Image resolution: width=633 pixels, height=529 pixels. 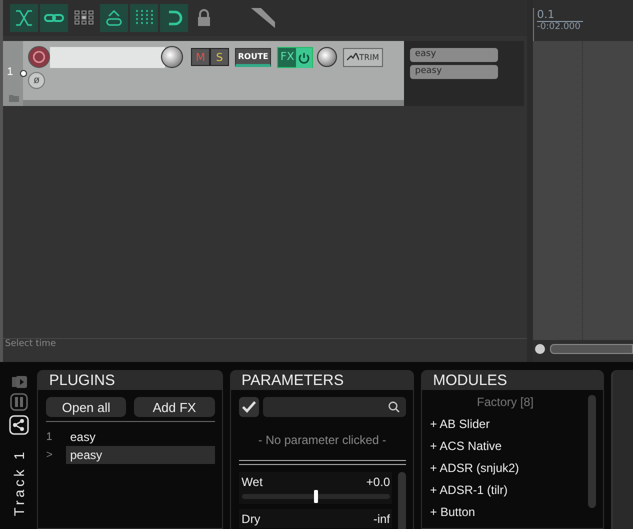 What do you see at coordinates (86, 407) in the screenshot?
I see `plugin-action-button: Open all` at bounding box center [86, 407].